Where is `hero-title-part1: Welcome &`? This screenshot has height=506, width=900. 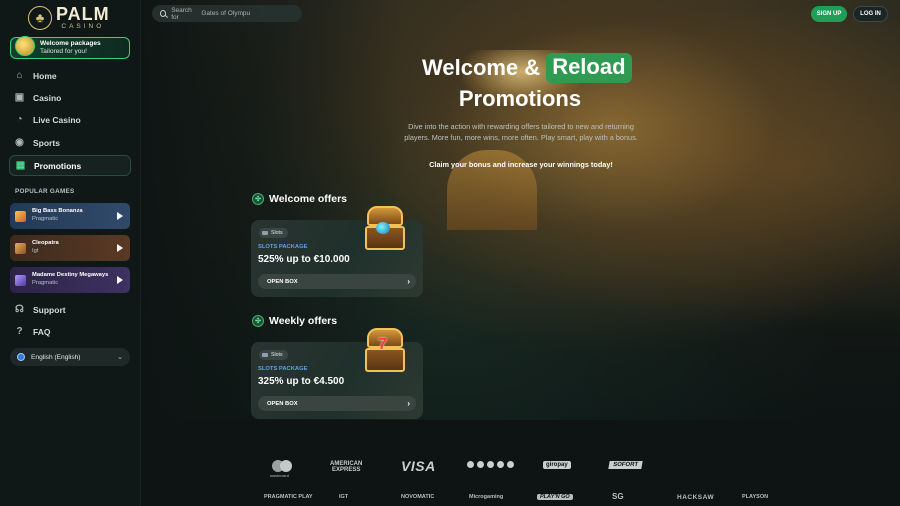
hero-title-part1: Welcome & is located at coordinates (481, 67).